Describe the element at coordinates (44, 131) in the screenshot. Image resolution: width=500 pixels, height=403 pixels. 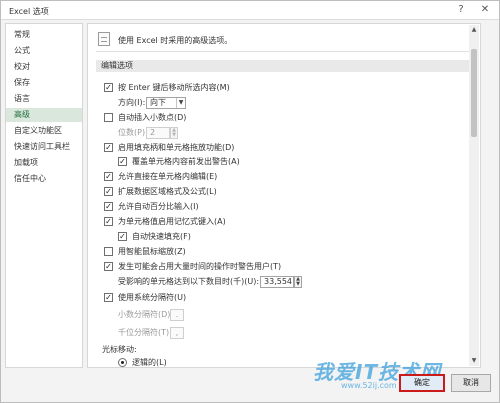
I see `sidebar-item-customize-ribbon: 自定义功能区` at that location.